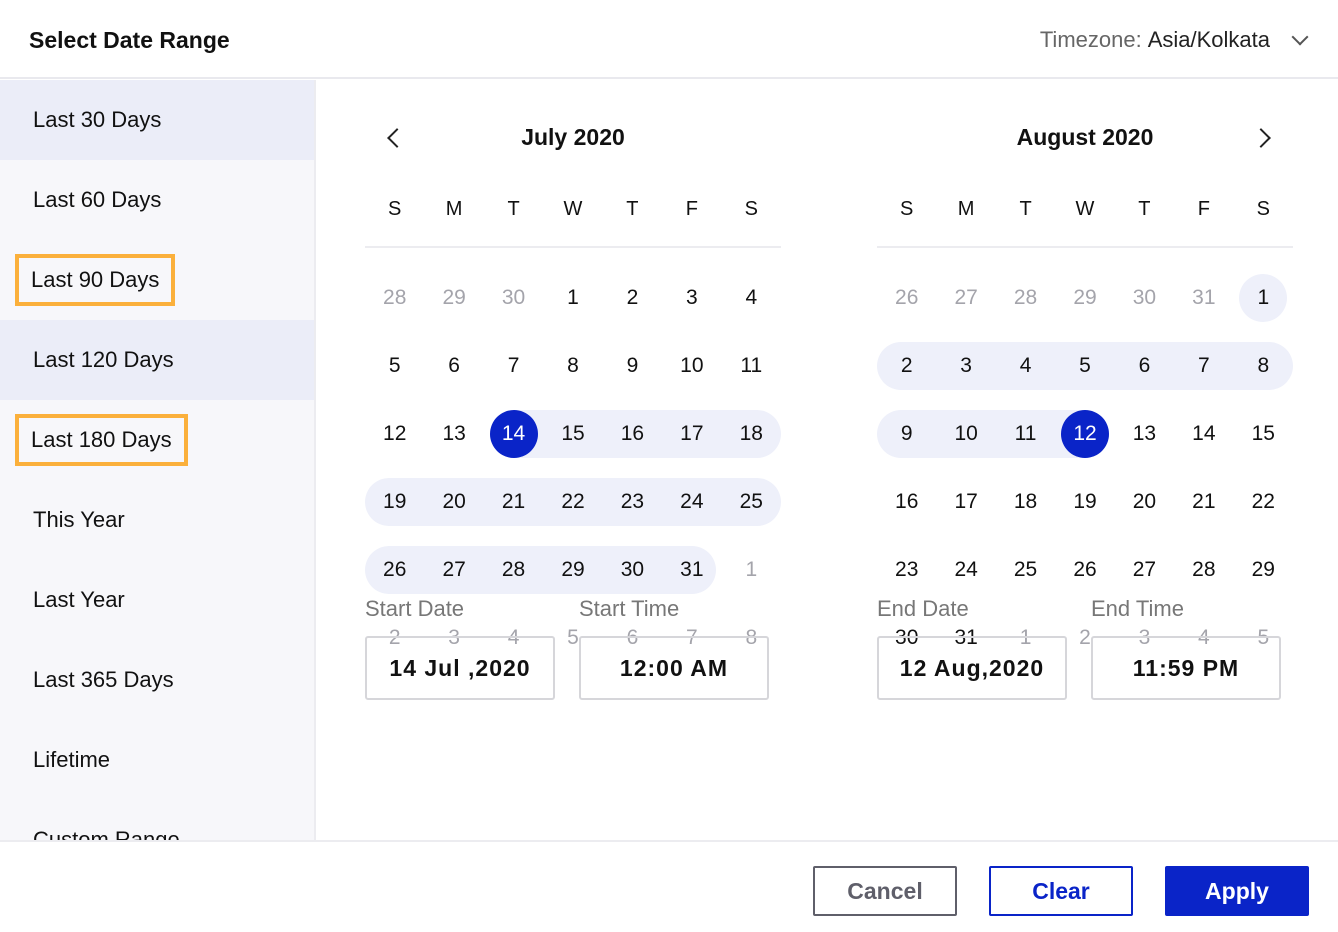 The width and height of the screenshot is (1338, 932). Describe the element at coordinates (907, 209) in the screenshot. I see `weekday-label: S` at that location.